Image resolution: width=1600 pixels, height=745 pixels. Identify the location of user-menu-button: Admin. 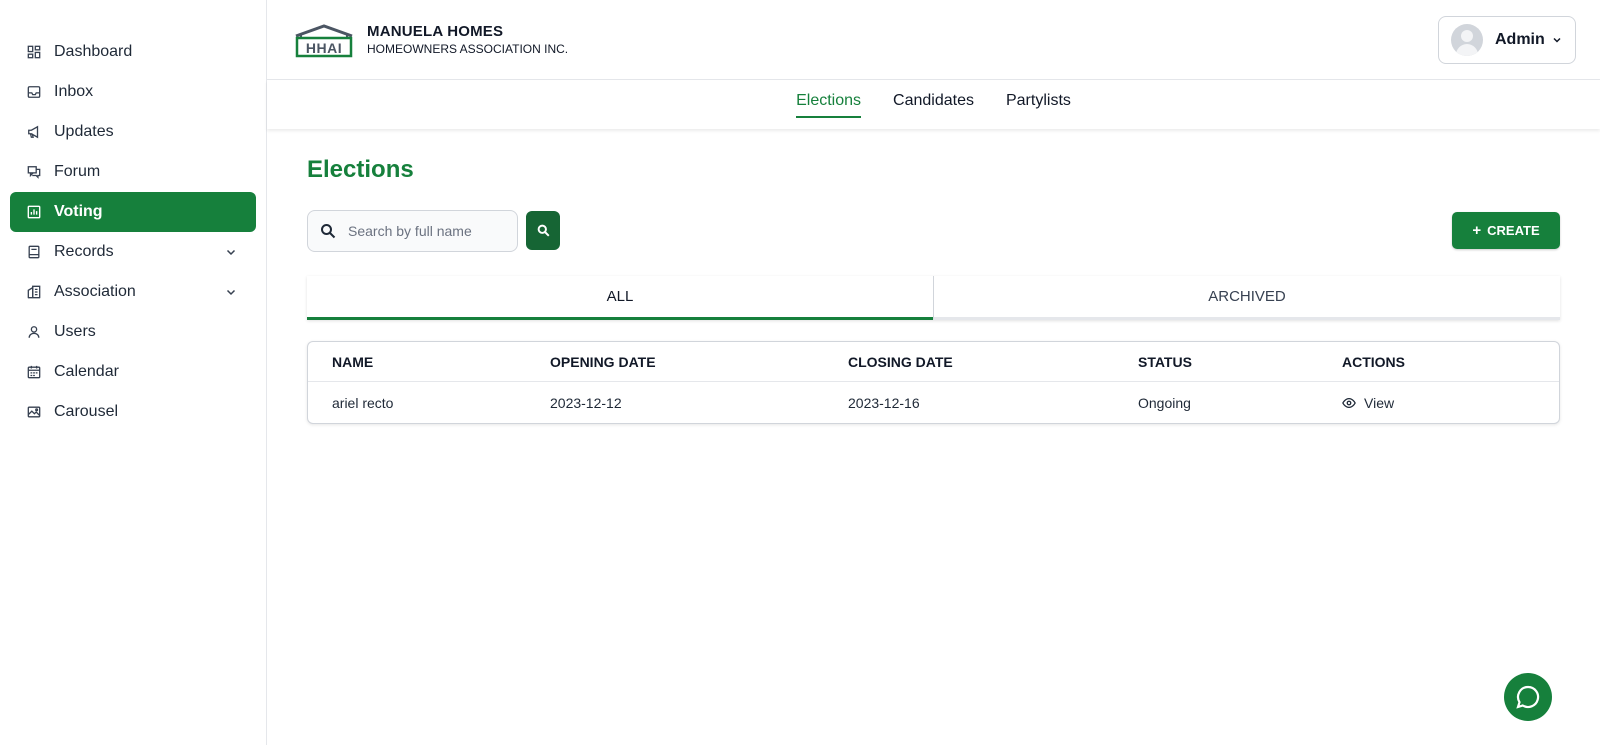
(1507, 40).